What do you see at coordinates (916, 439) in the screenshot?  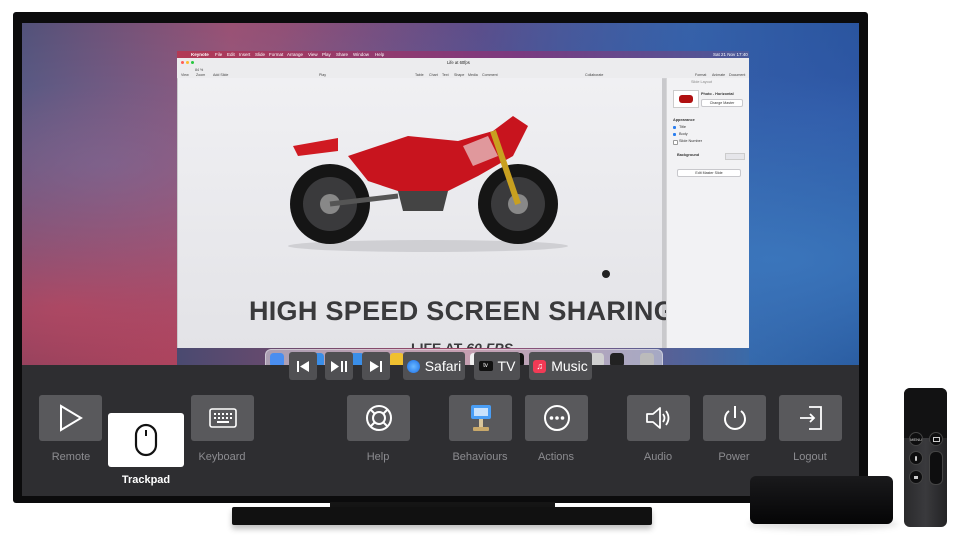 I see `remote-menu-button: MENU` at bounding box center [916, 439].